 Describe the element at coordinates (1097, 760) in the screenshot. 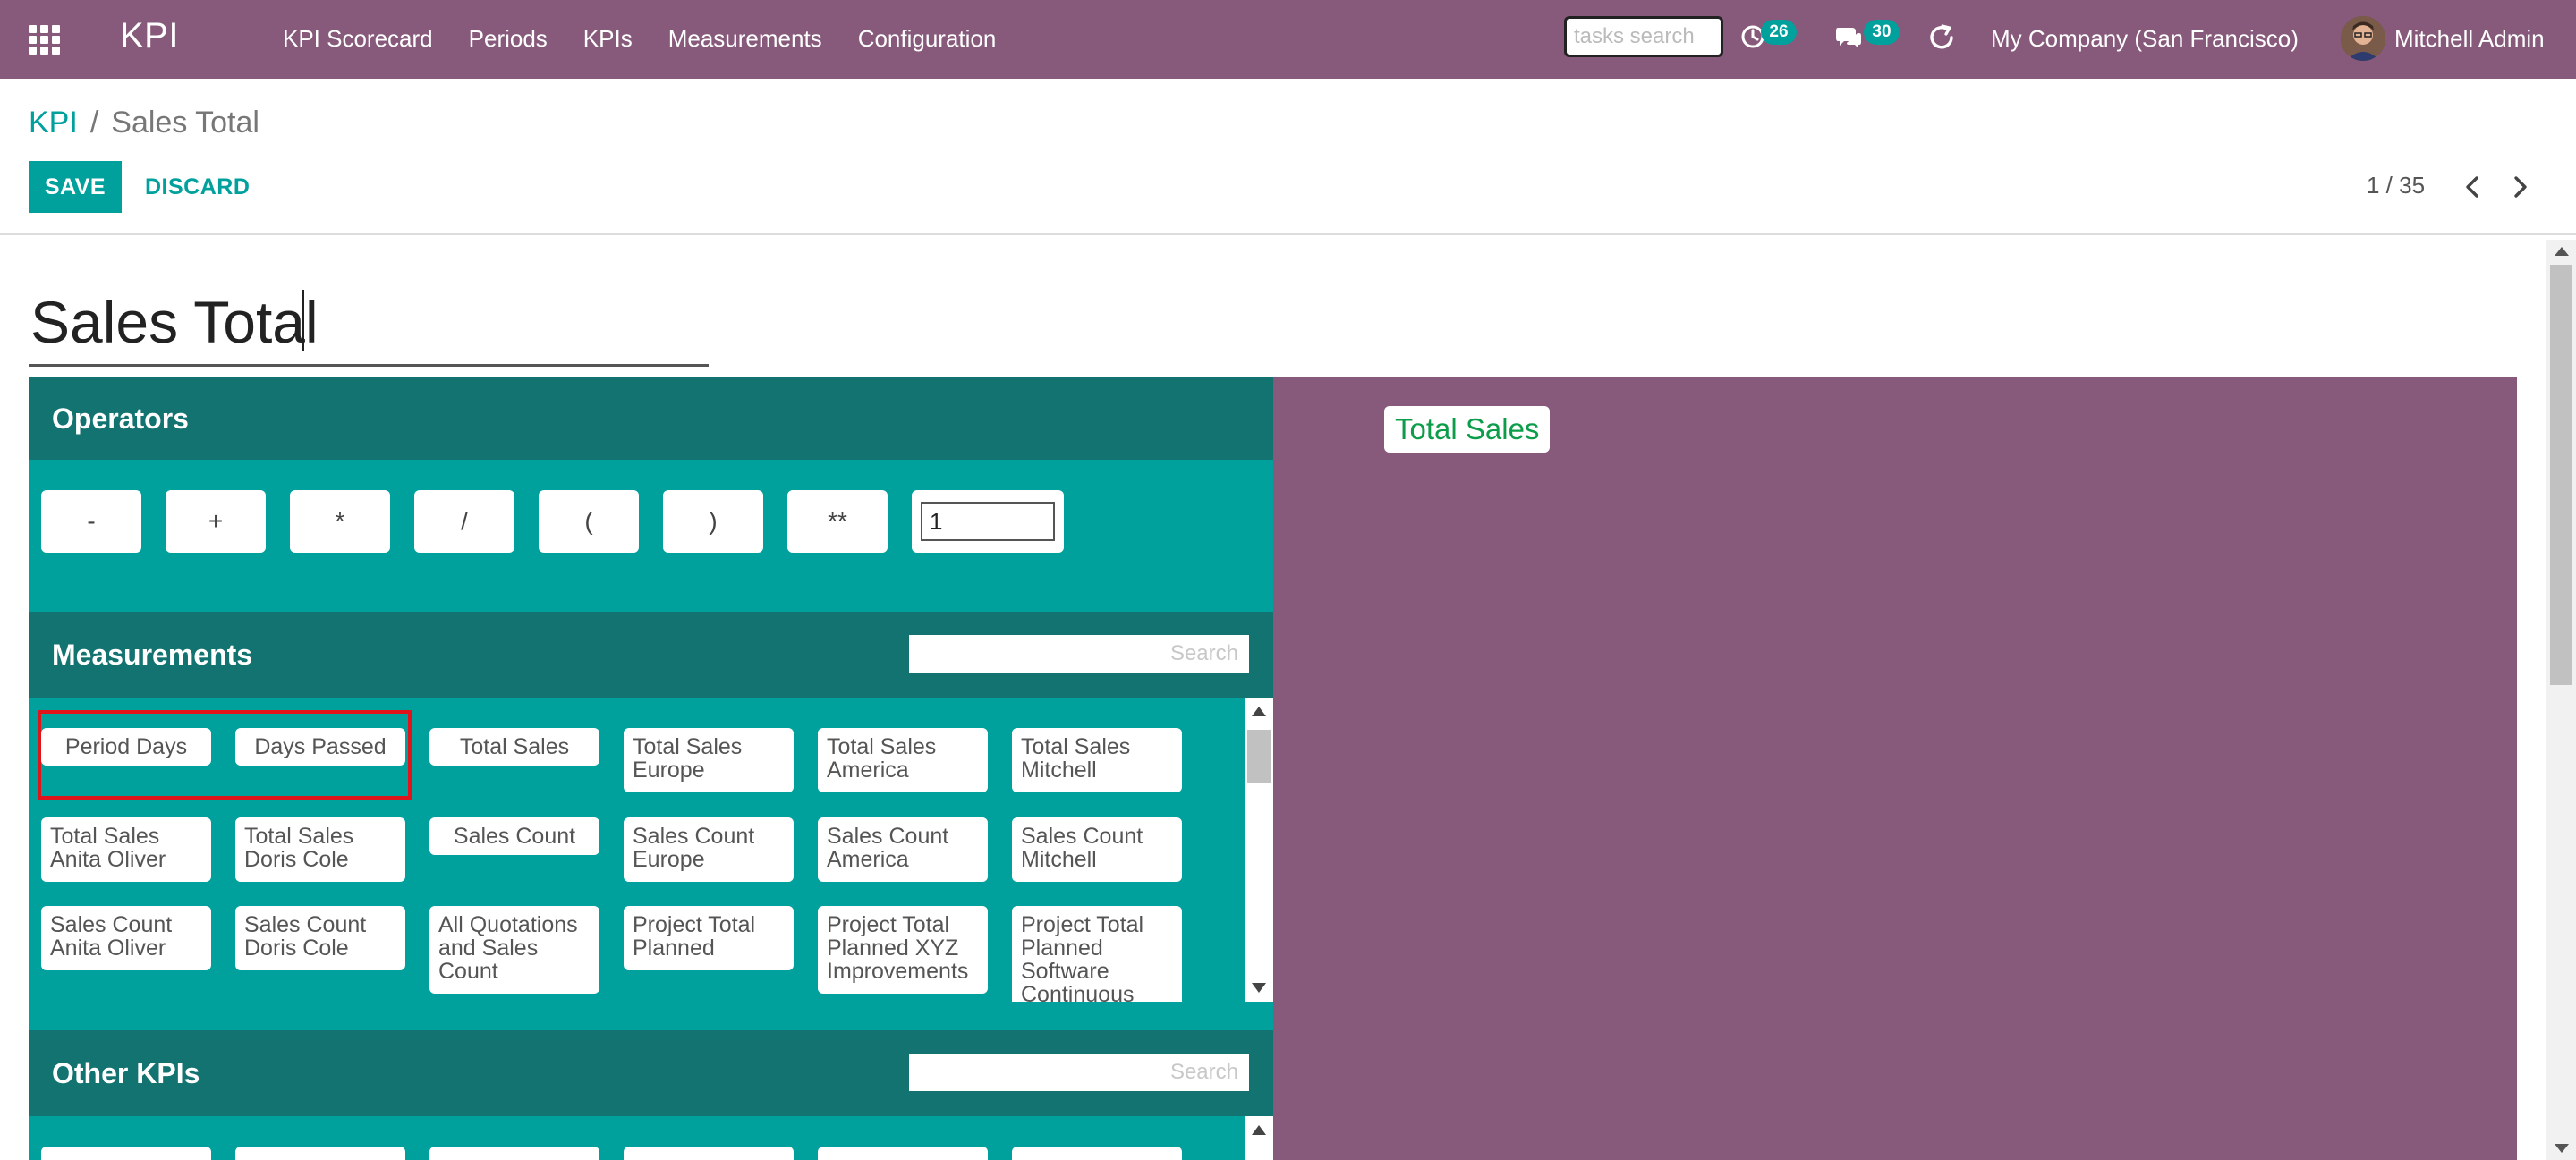

I see `measurement-chip: Total Sales Mitchell` at that location.